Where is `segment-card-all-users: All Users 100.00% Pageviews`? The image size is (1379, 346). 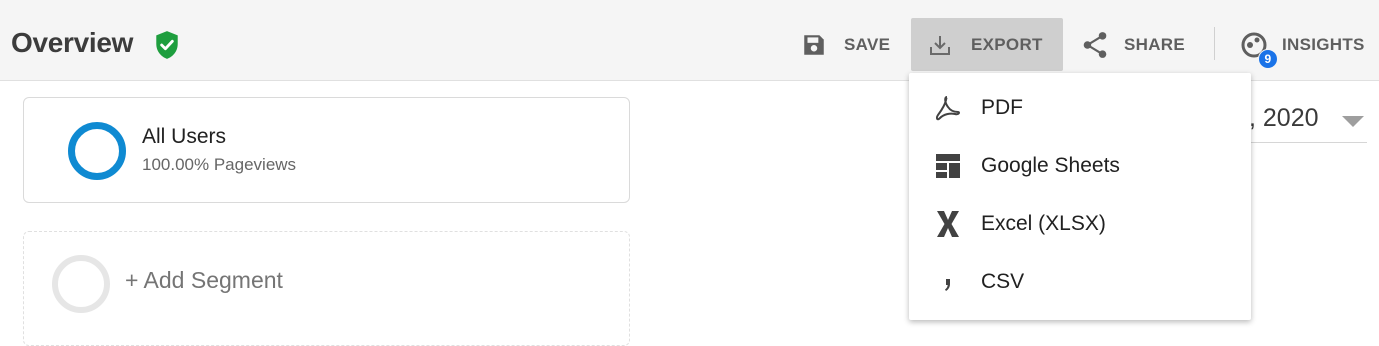
segment-card-all-users: All Users 100.00% Pageviews is located at coordinates (326, 150).